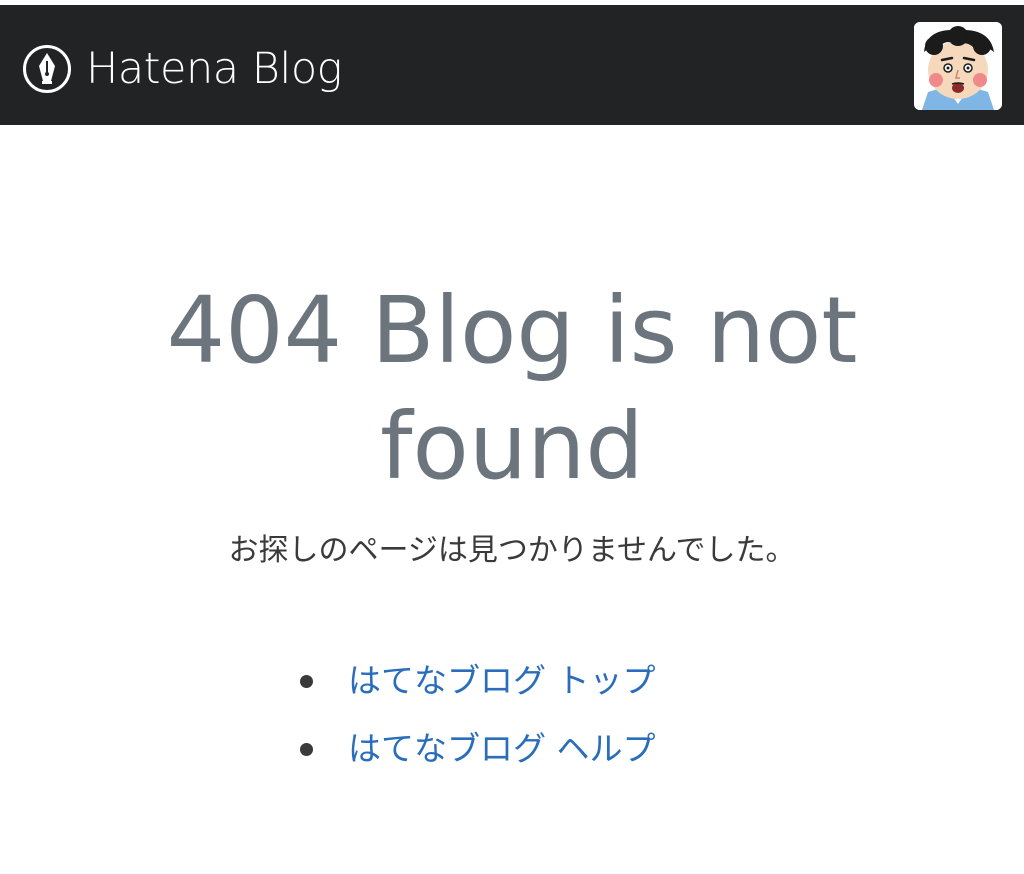 This screenshot has height=874, width=1024. I want to click on user-avatar-icon, so click(958, 66).